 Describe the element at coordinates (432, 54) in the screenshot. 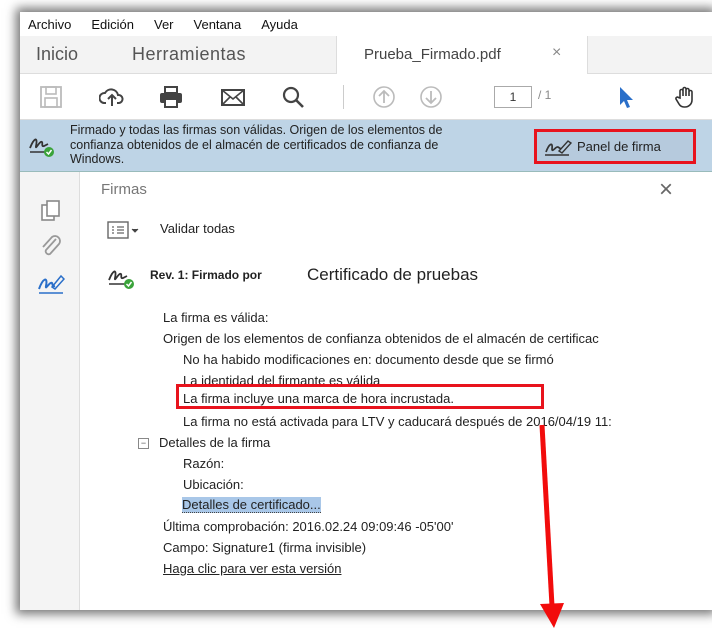

I see `tab-document-label: Prueba_Firmado.pdf` at that location.